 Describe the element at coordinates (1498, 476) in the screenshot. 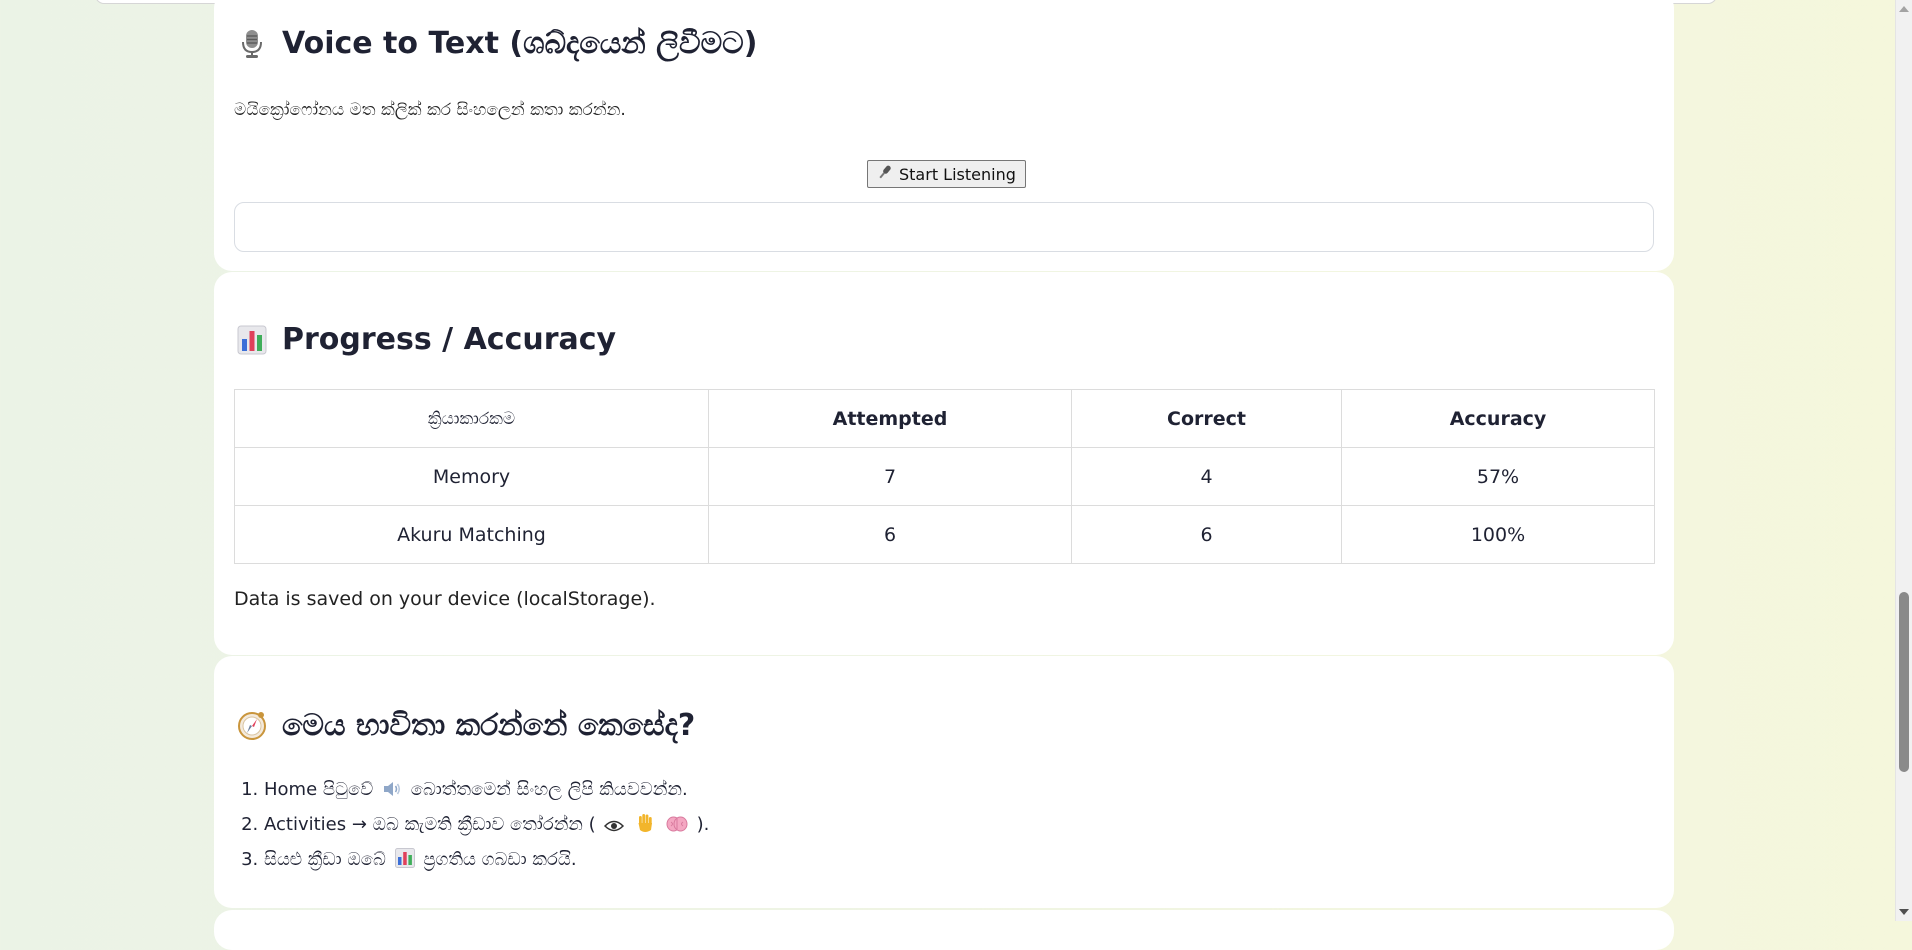

I see `table-cell-accuracy: 57%` at that location.